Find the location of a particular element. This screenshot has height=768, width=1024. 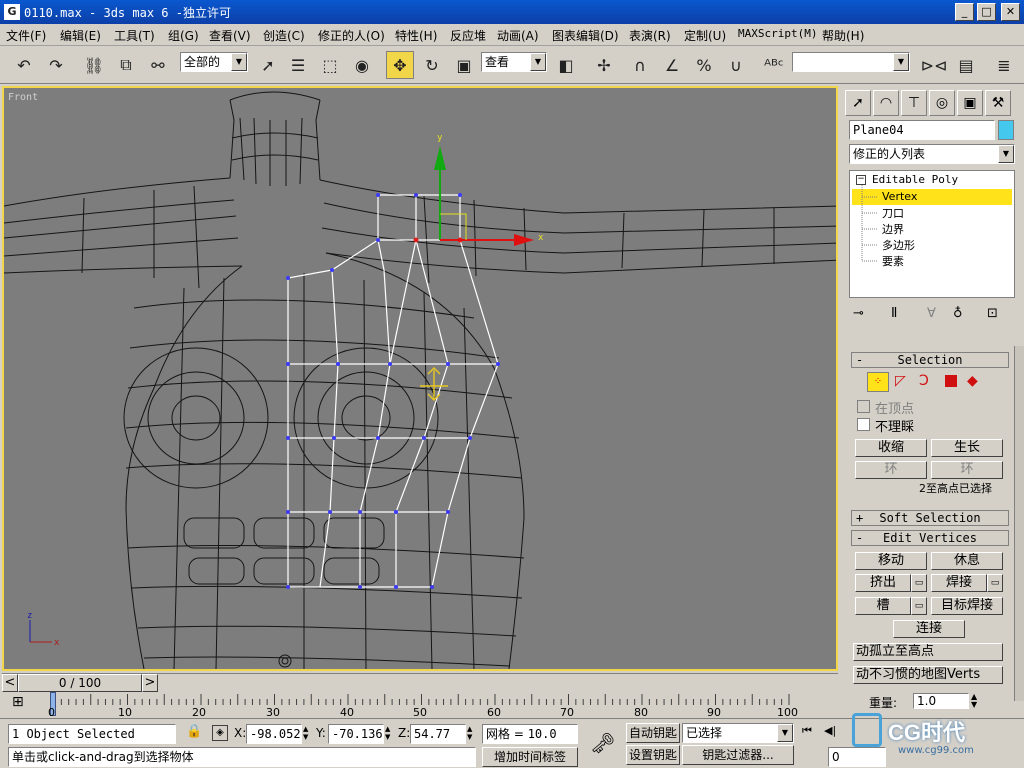

z-coordinate-field: 54.77 is located at coordinates (438, 734).